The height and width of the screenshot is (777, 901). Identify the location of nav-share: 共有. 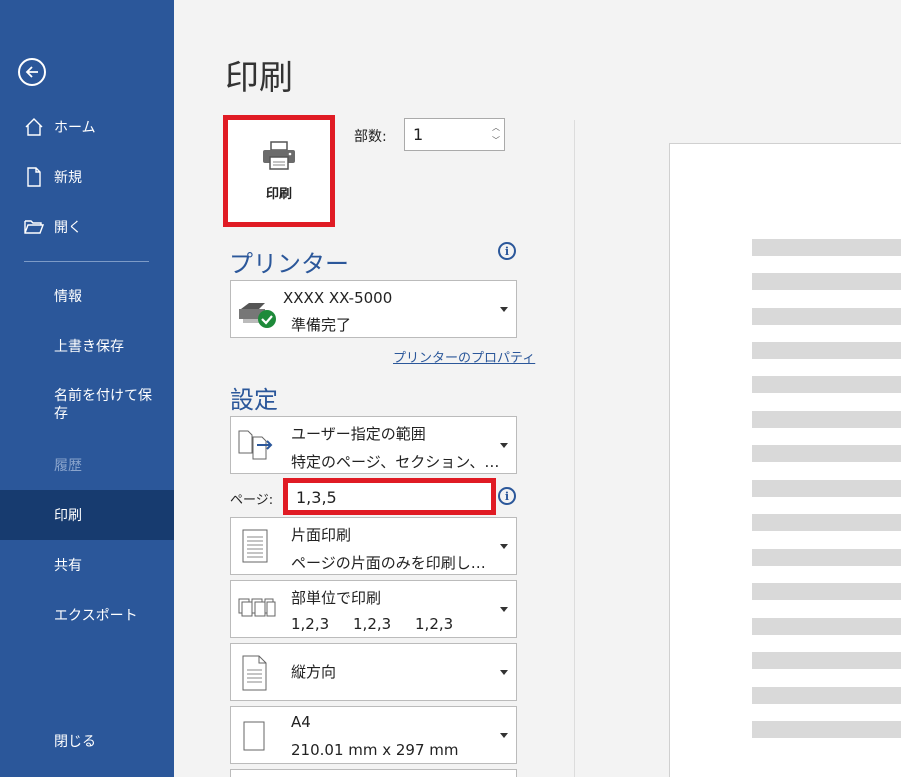
(87, 565).